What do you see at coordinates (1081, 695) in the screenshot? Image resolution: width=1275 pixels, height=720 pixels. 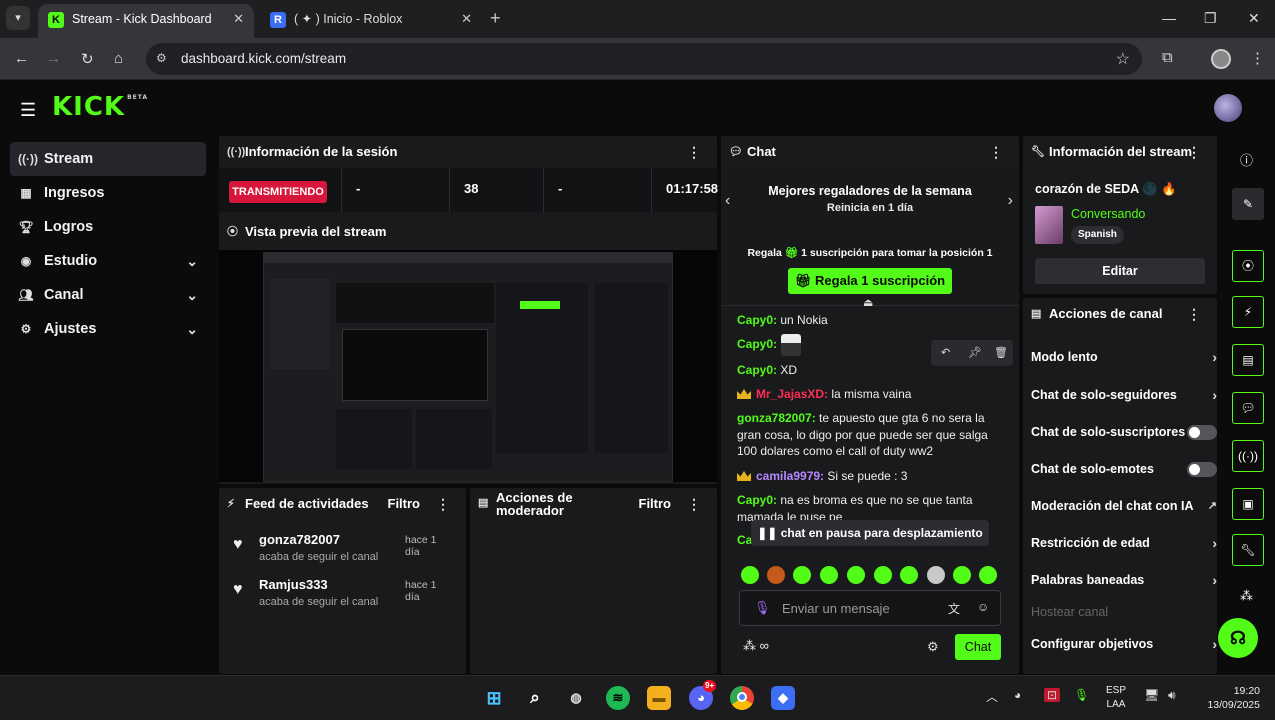 I see `microphone-tray-icon: 🎙︎` at bounding box center [1081, 695].